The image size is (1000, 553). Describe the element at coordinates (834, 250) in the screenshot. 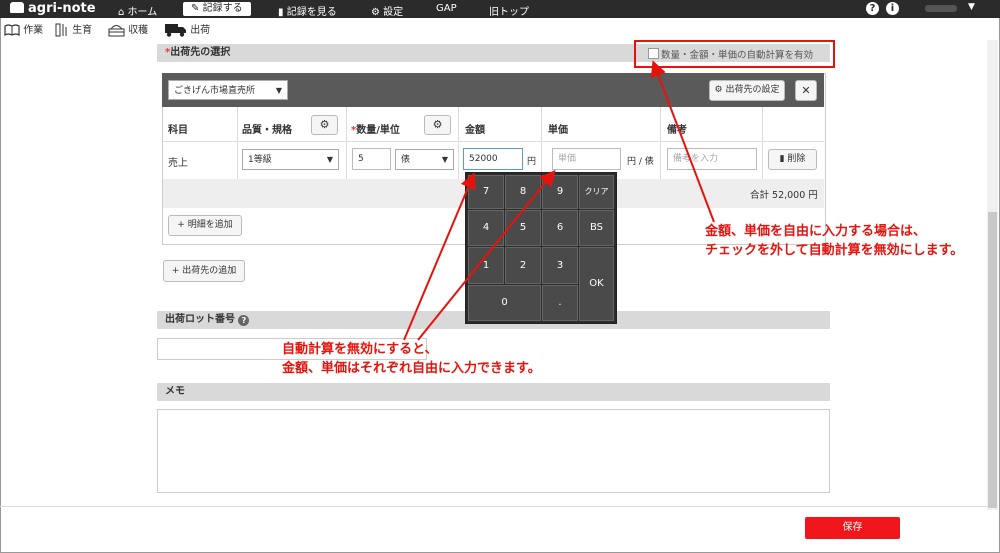

I see `annotation-right-line2: チェックを外して自動計算を無効にします。` at that location.